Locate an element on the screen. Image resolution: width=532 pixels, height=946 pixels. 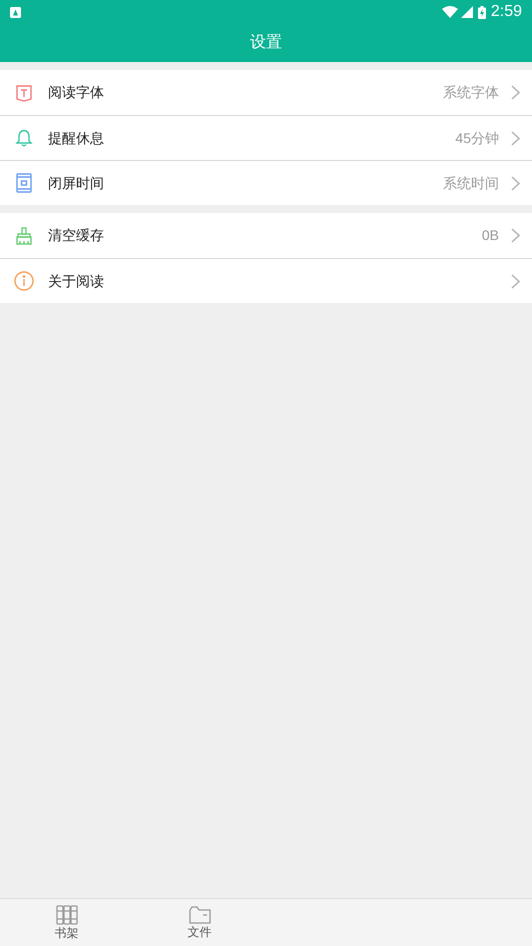
broom-icon is located at coordinates (24, 235).